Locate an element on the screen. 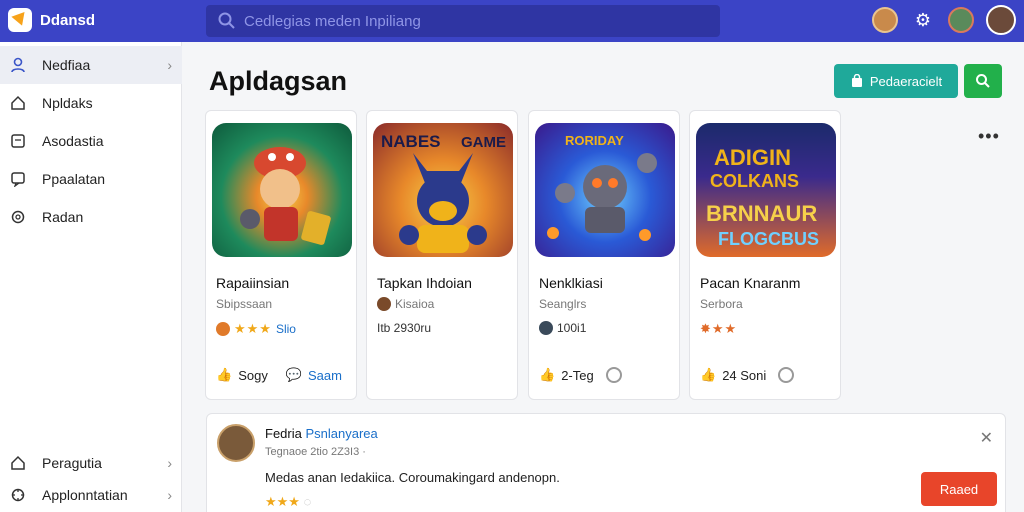  sidebar-item-4: Radan is located at coordinates (91, 217).